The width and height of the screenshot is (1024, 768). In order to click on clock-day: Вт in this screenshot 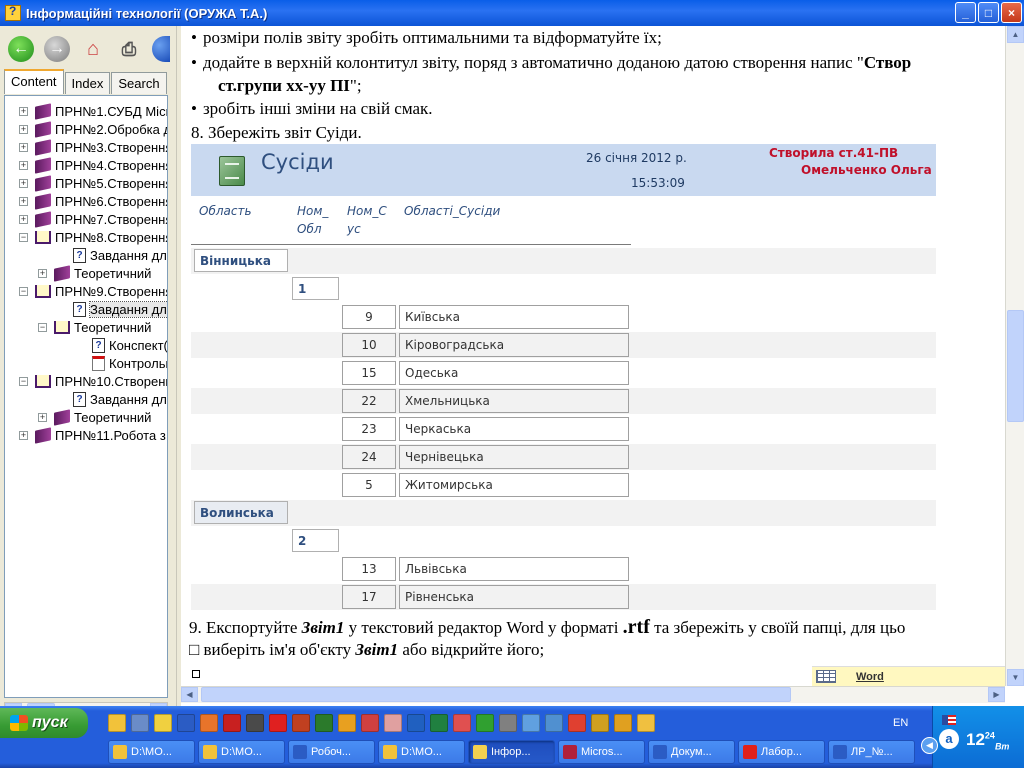, I will do `click(1002, 746)`.